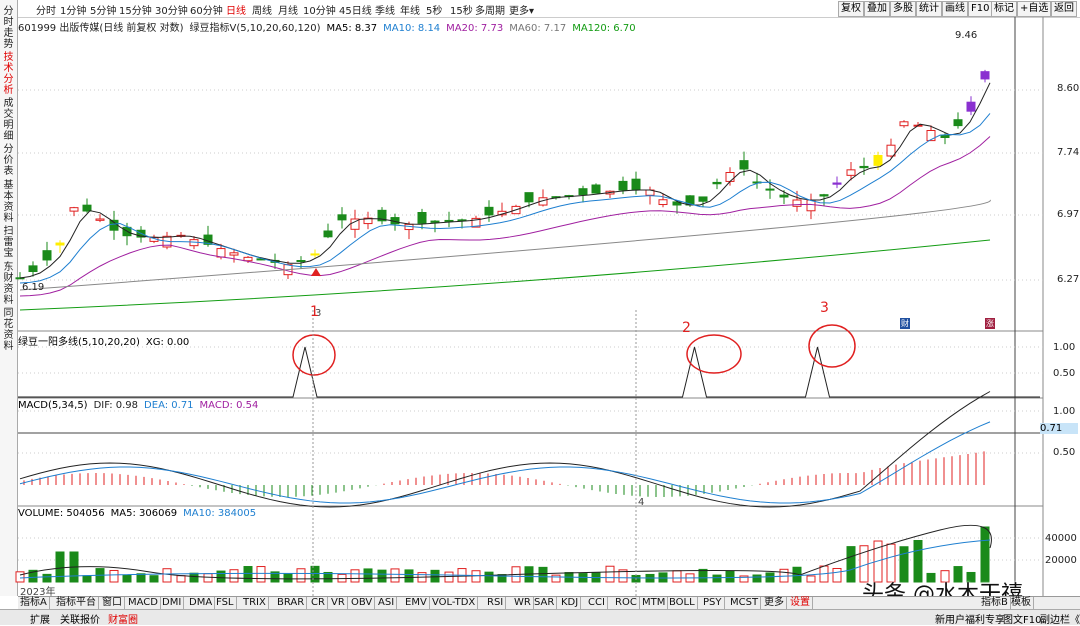 This screenshot has width=1080, height=626. What do you see at coordinates (454, 603) in the screenshot?
I see `indicator-tab: VOL-TDX` at bounding box center [454, 603].